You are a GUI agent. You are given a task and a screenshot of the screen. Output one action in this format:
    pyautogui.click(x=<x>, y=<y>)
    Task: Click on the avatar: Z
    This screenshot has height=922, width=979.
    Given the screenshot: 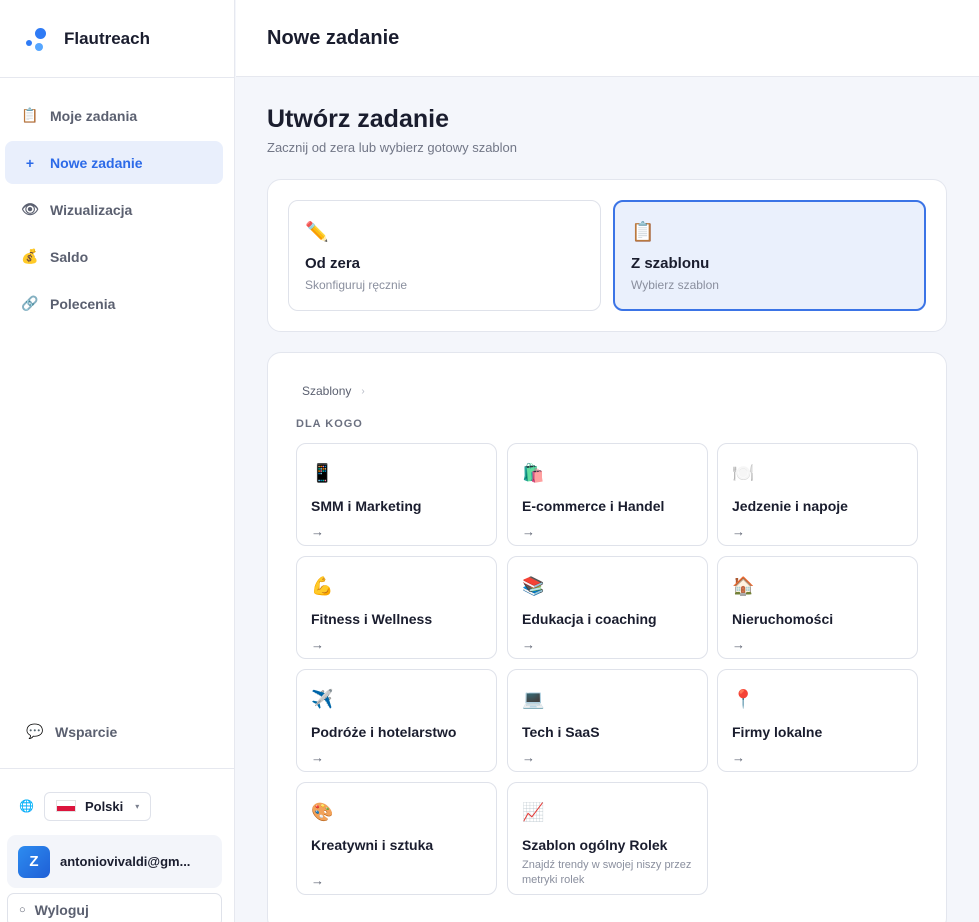 What is the action you would take?
    pyautogui.click(x=34, y=861)
    